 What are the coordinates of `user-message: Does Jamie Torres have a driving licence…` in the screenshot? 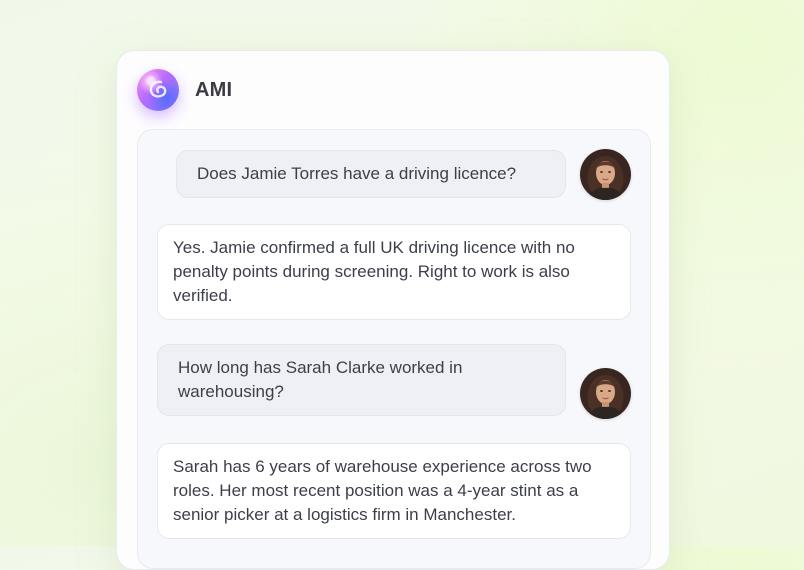 It's located at (371, 174).